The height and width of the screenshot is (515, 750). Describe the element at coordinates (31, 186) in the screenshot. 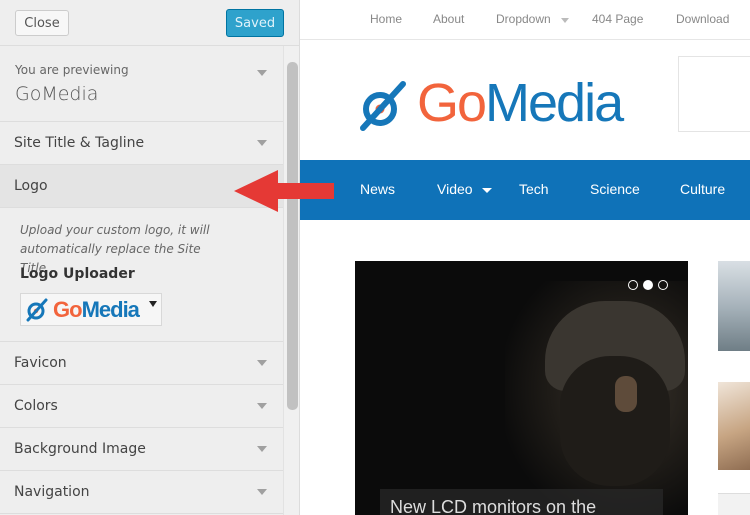

I see `section-title: Logo` at that location.